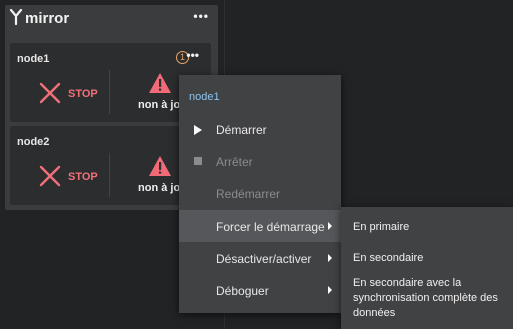  What do you see at coordinates (431, 258) in the screenshot?
I see `submenu-item-secondary: En secondaire` at bounding box center [431, 258].